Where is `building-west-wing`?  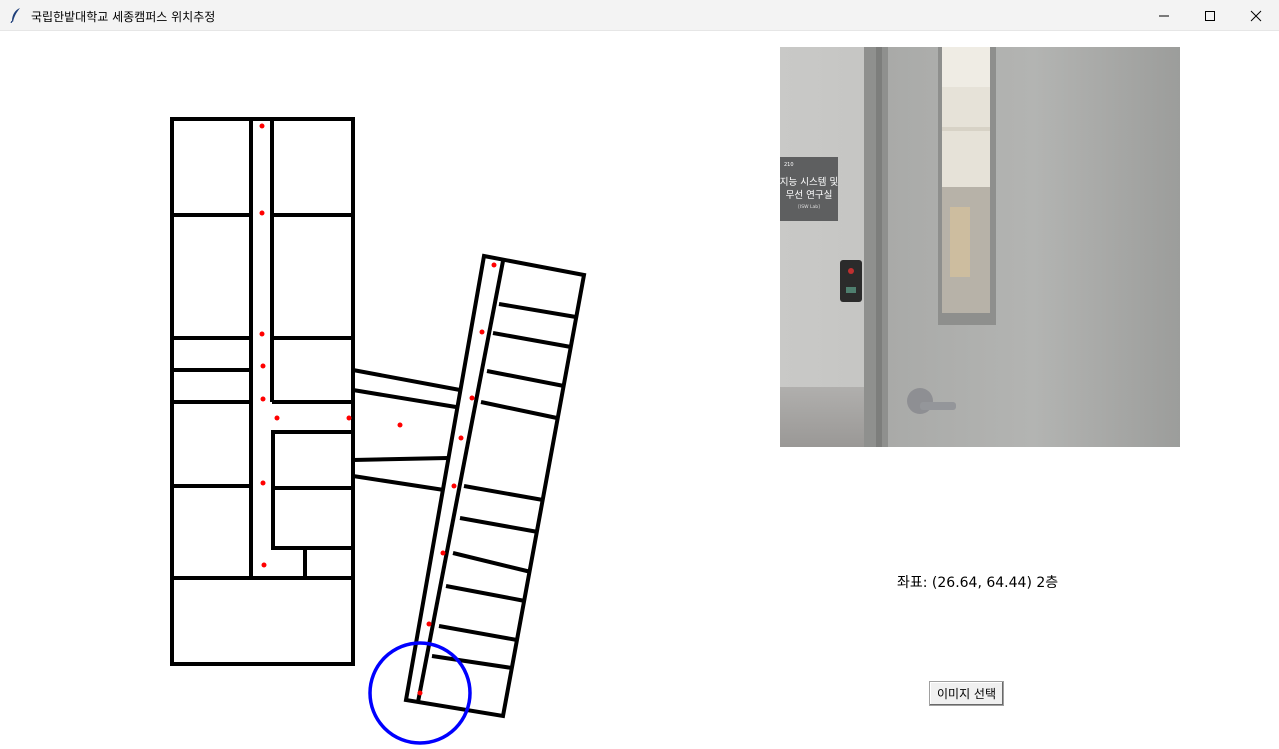
building-west-wing is located at coordinates (262, 391).